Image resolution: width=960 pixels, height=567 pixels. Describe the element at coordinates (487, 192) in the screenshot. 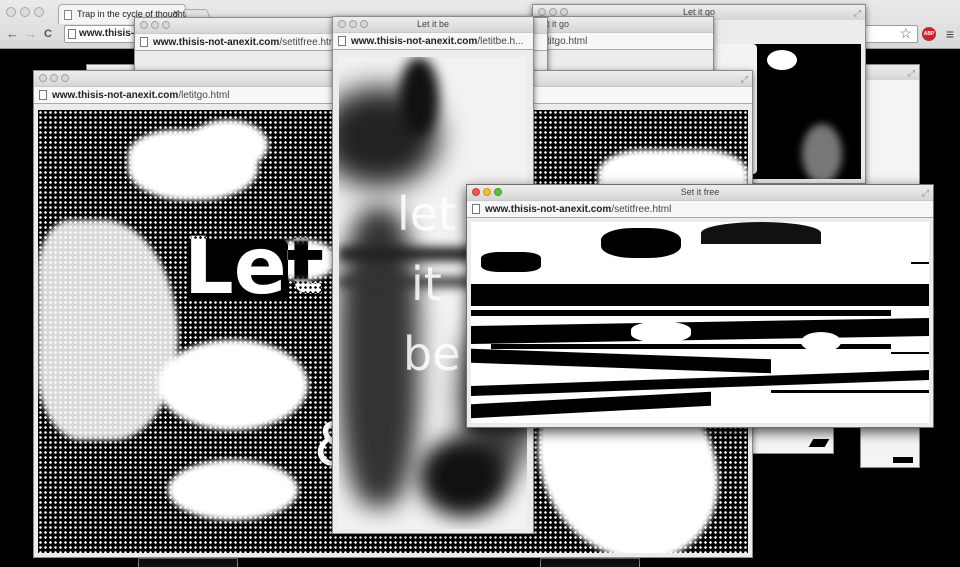

I see `window-minimize-button` at that location.